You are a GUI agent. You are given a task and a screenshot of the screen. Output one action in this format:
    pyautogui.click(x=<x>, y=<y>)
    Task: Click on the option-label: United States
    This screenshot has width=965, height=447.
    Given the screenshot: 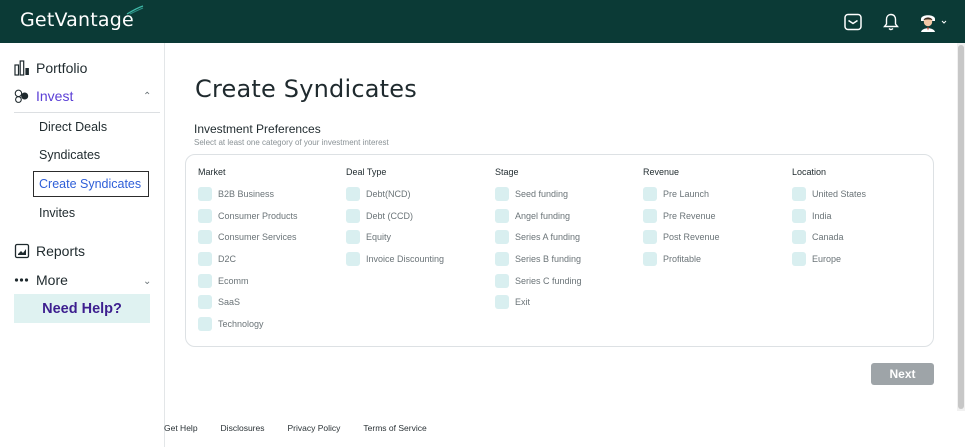 What is the action you would take?
    pyautogui.click(x=839, y=193)
    